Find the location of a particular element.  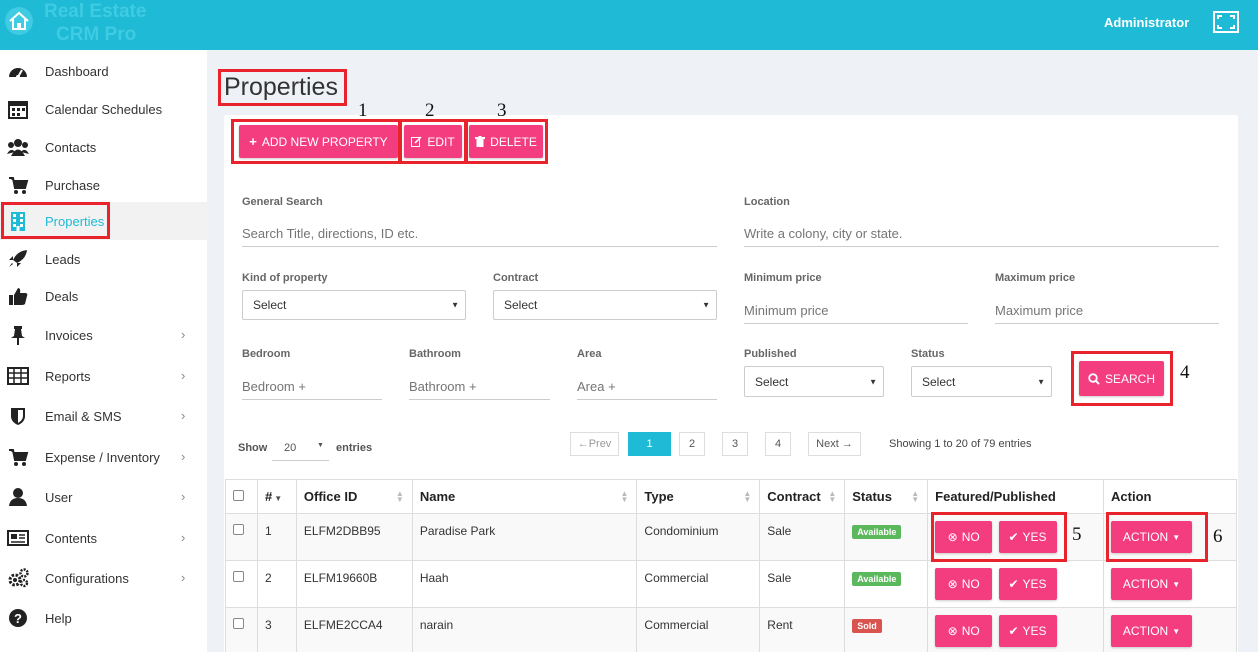

col-contract: Contract ▲ ▼ is located at coordinates (802, 496).